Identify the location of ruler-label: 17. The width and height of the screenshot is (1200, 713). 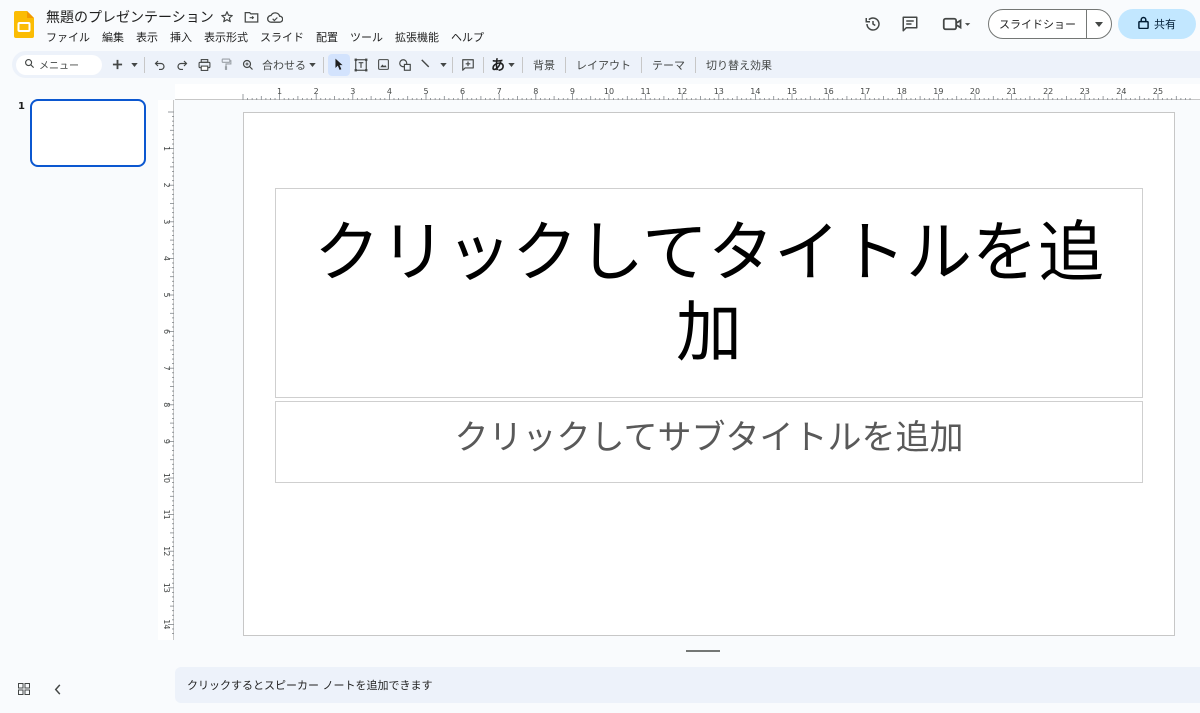
(865, 91).